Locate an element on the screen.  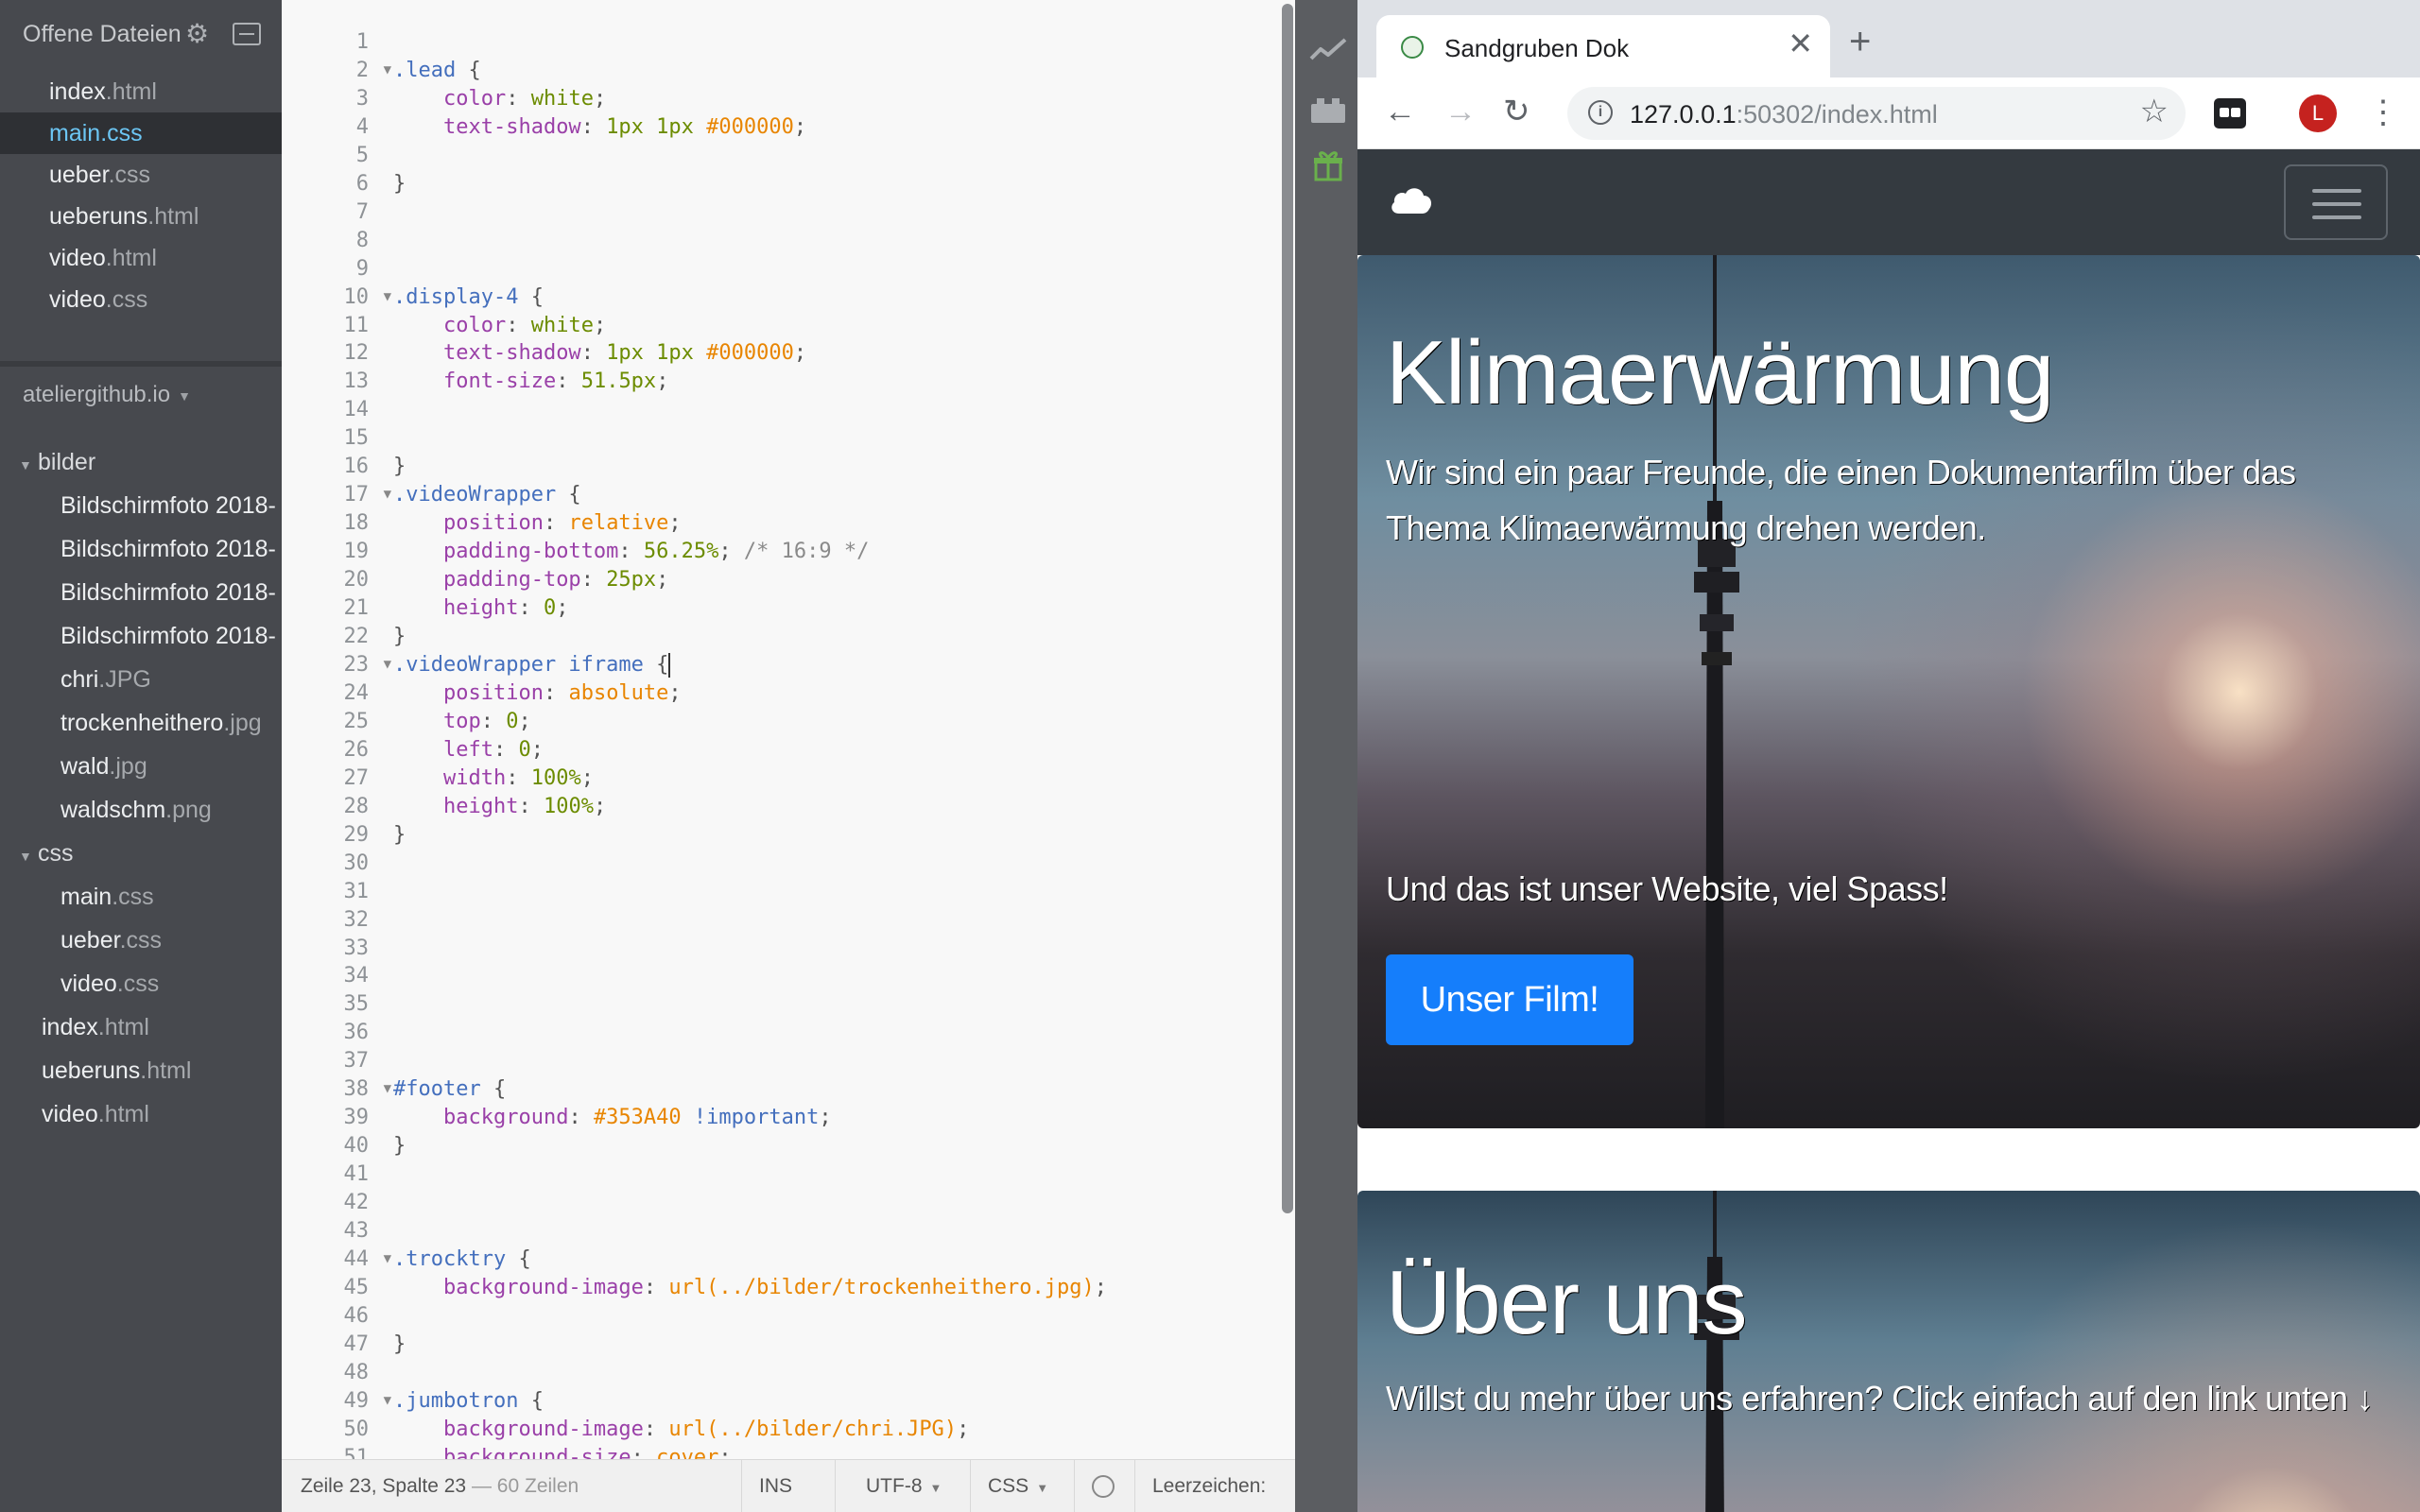
line-number: 14 is located at coordinates (357, 410).